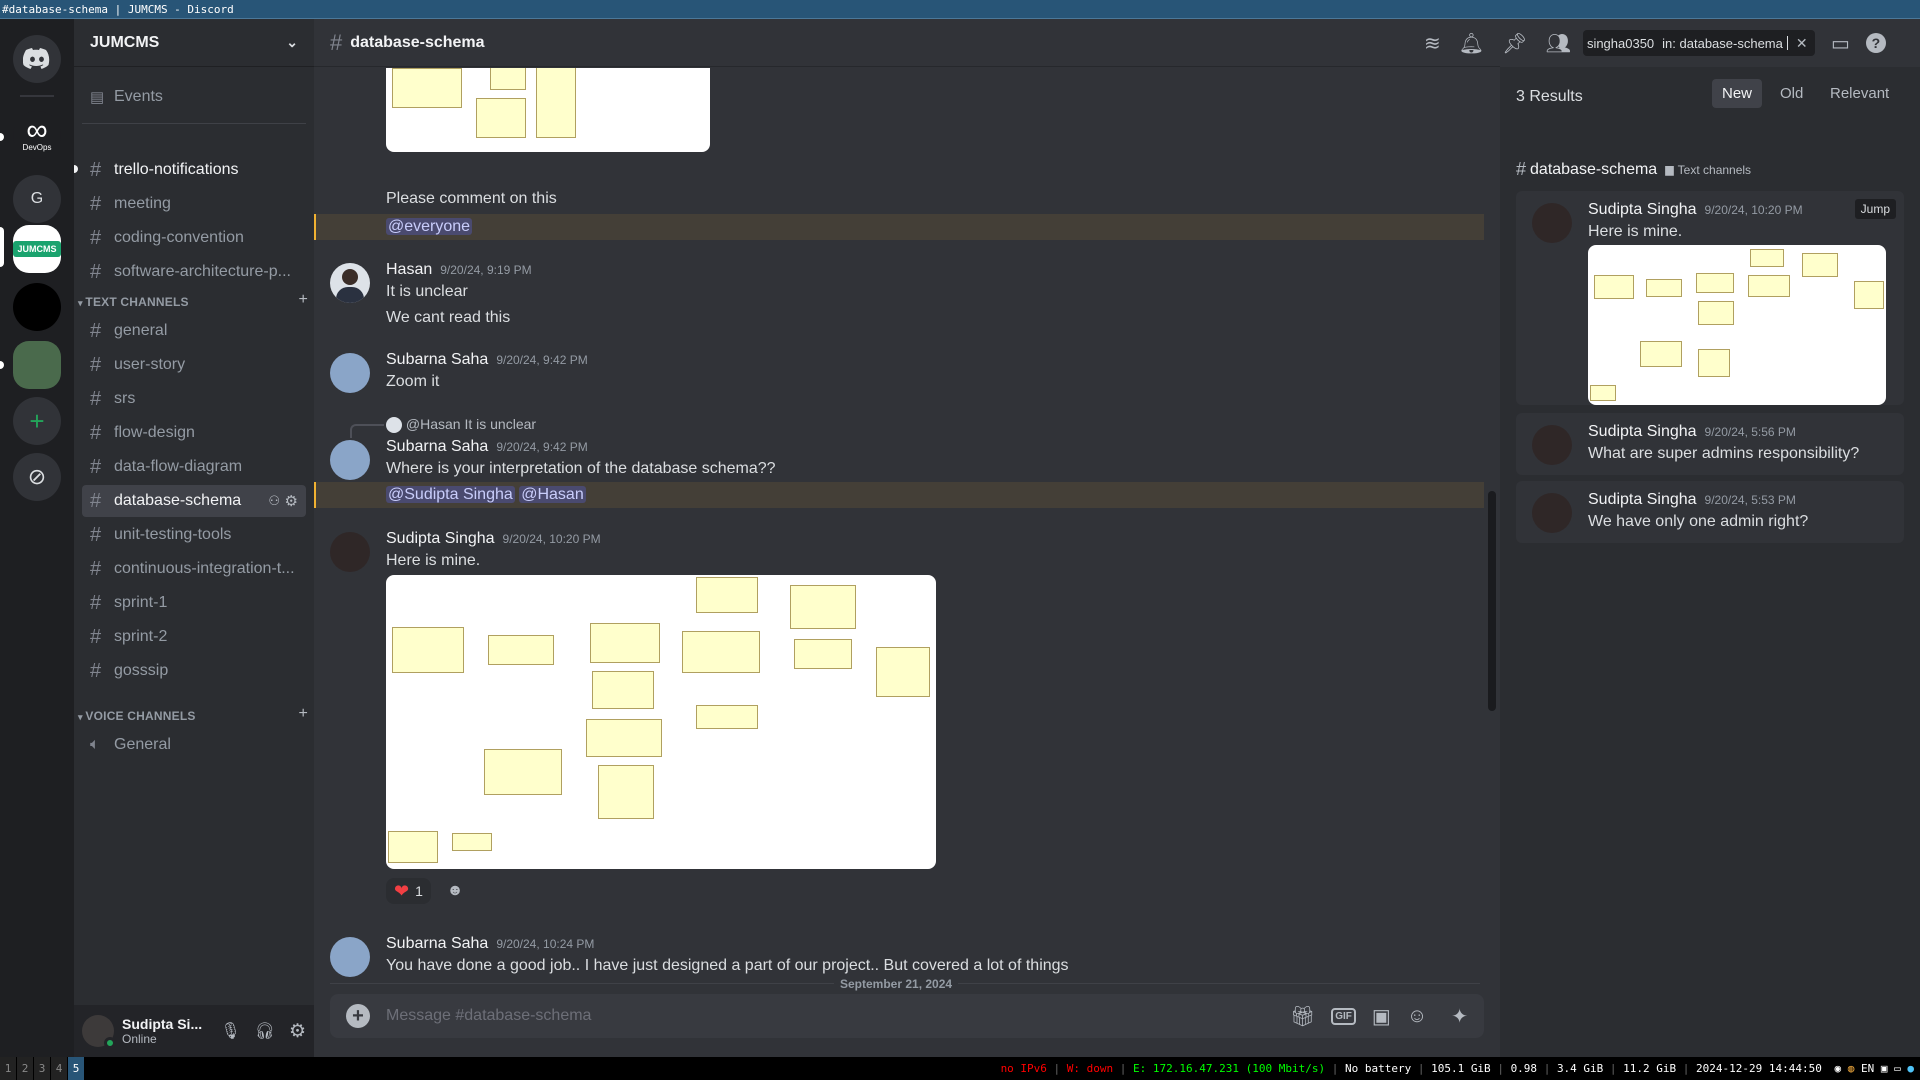  Describe the element at coordinates (1432, 43) in the screenshot. I see `threads-icon: ≋` at that location.